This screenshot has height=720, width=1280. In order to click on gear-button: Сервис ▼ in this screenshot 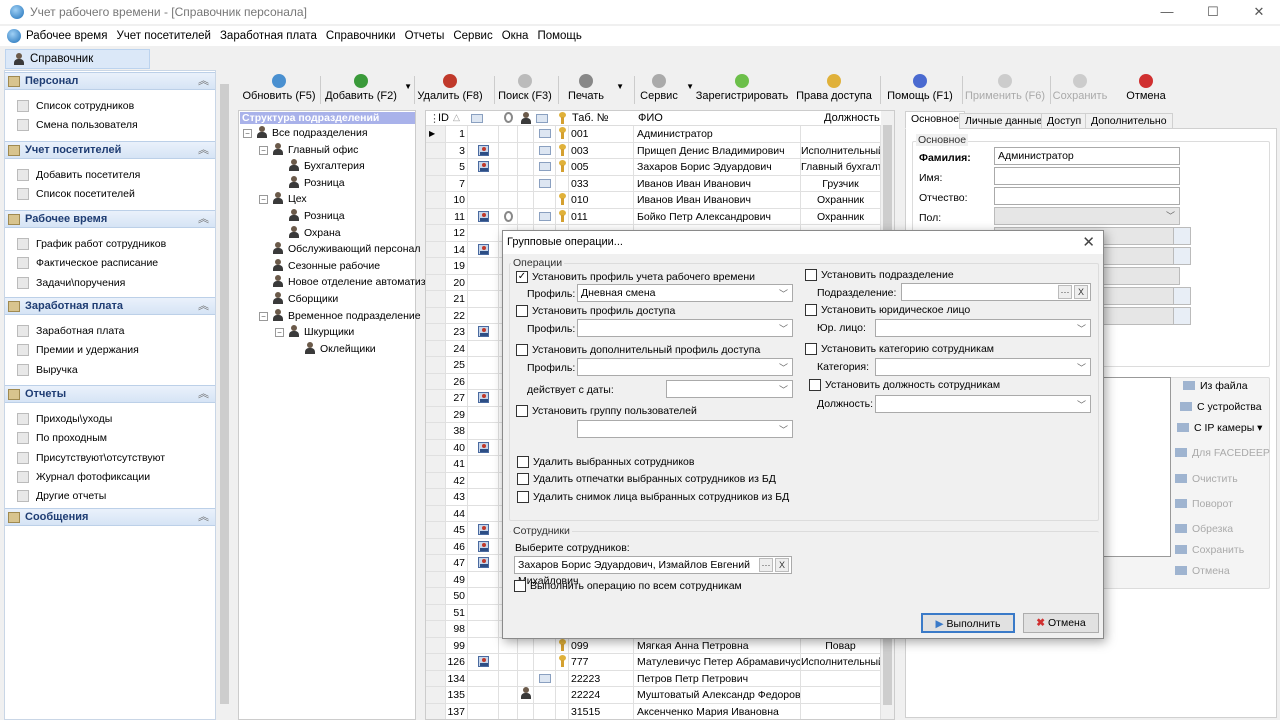, I will do `click(665, 90)`.